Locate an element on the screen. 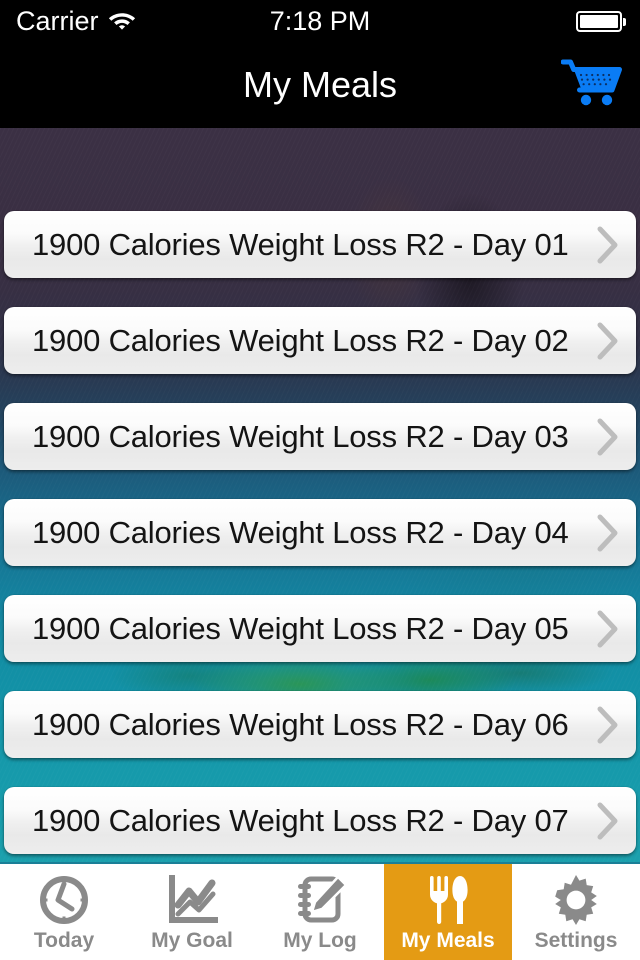  tab-my-log: My Log is located at coordinates (320, 912).